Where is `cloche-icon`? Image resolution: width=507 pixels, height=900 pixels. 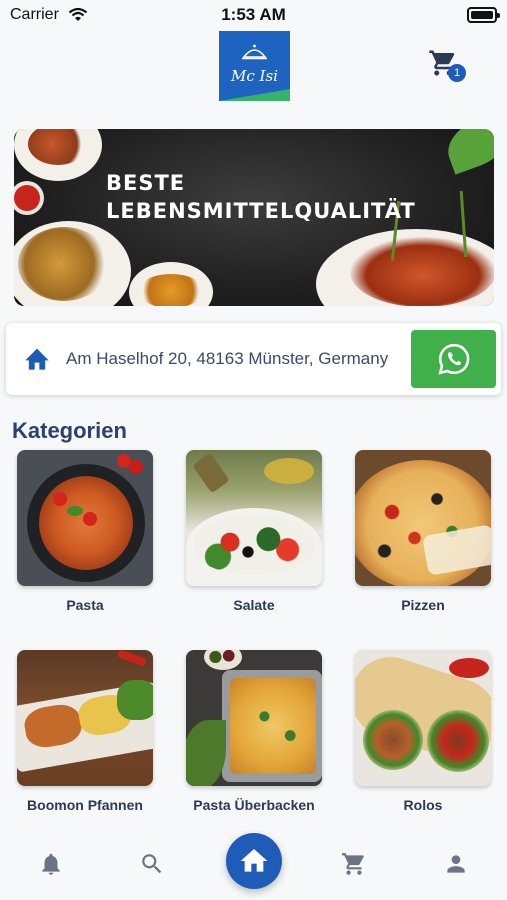 cloche-icon is located at coordinates (254, 52).